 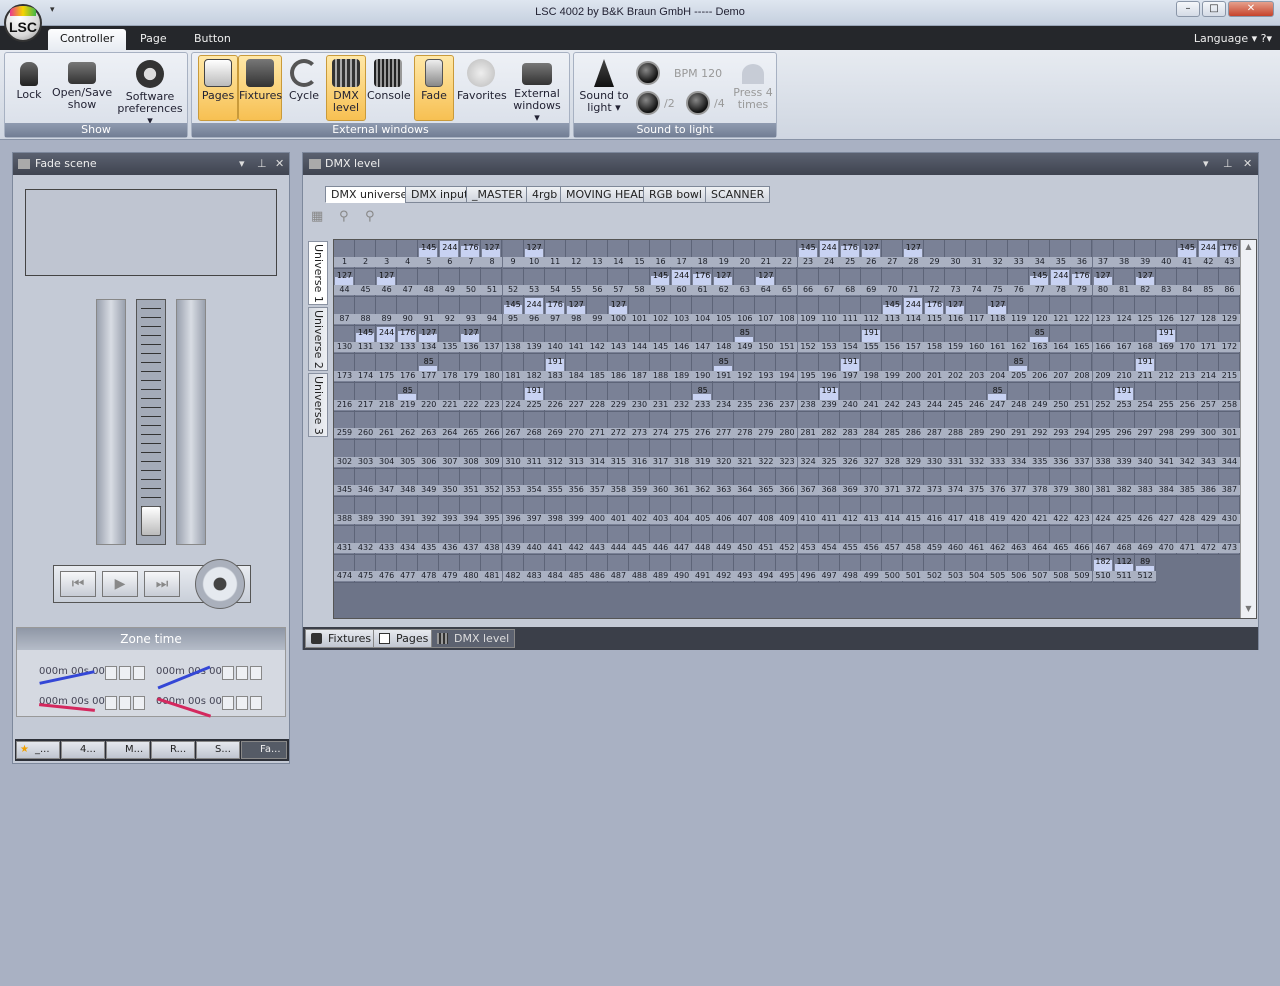 What do you see at coordinates (829, 340) in the screenshot?
I see `channel-cell: 153` at bounding box center [829, 340].